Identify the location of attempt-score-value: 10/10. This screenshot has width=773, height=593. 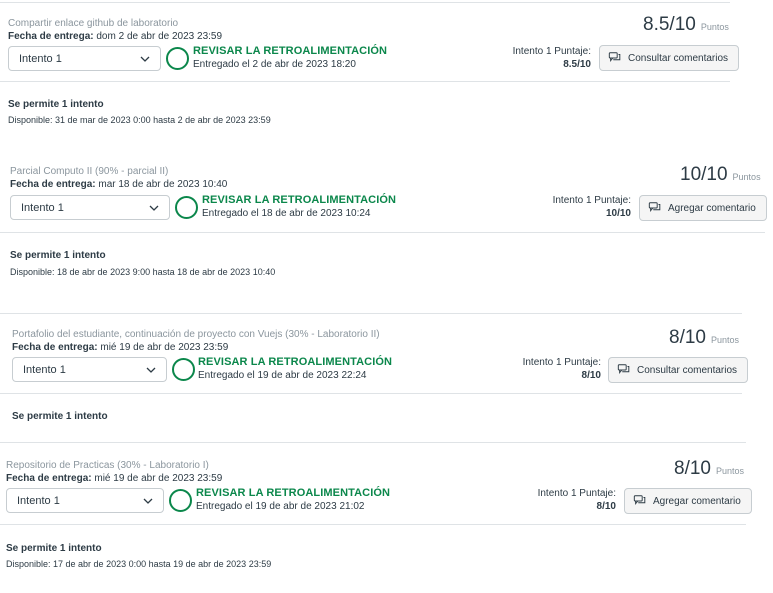
(618, 213).